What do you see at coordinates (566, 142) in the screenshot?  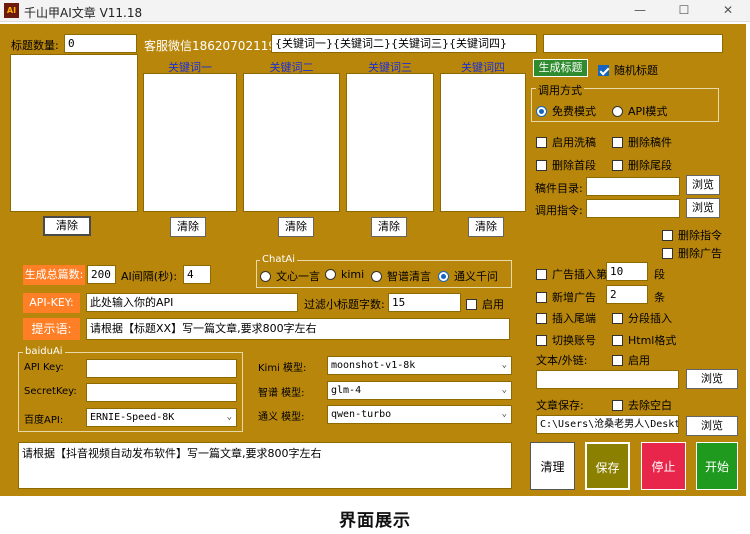 I see `enable-wash-option: 启用洗稿` at bounding box center [566, 142].